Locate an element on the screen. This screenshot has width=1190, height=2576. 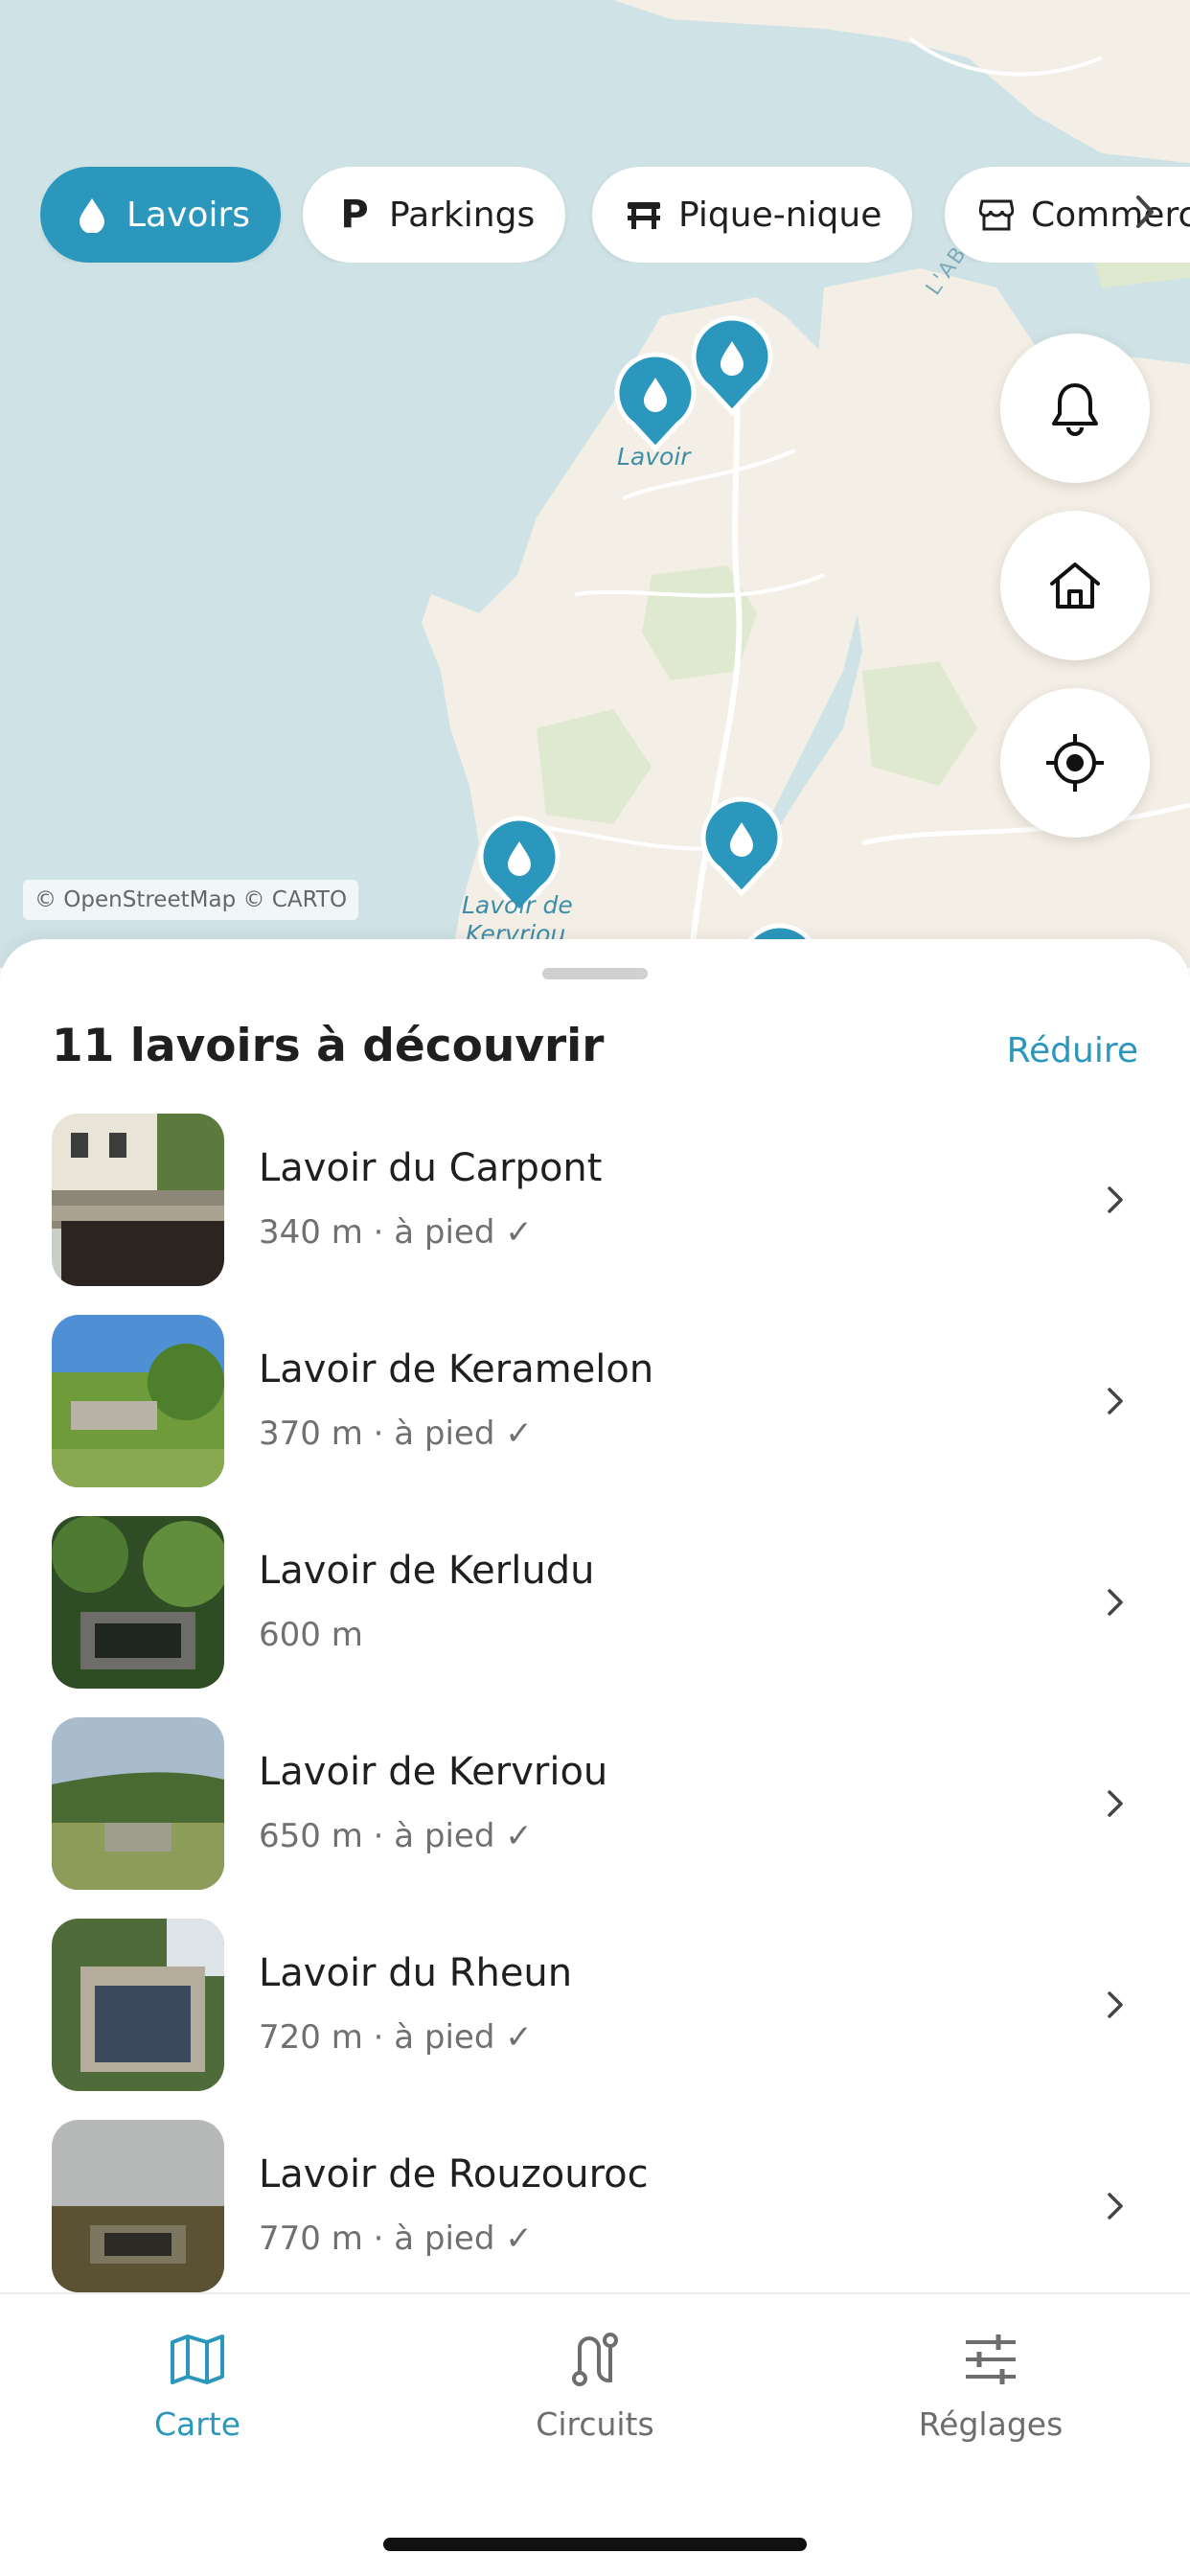
list-item-title: Lavoir de Keramelon is located at coordinates (457, 1369).